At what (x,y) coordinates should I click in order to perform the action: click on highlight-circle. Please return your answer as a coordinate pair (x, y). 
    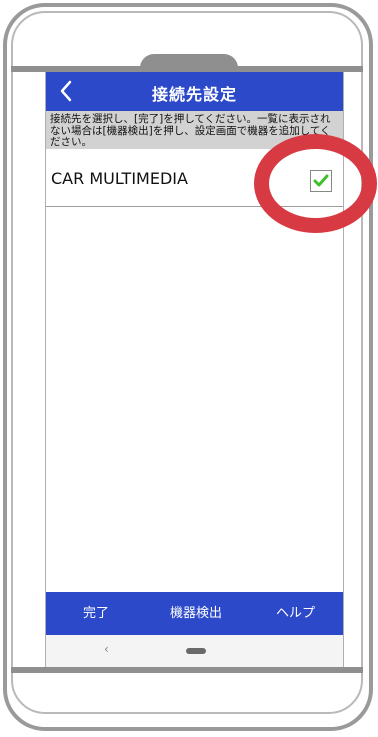
    Looking at the image, I should click on (315, 183).